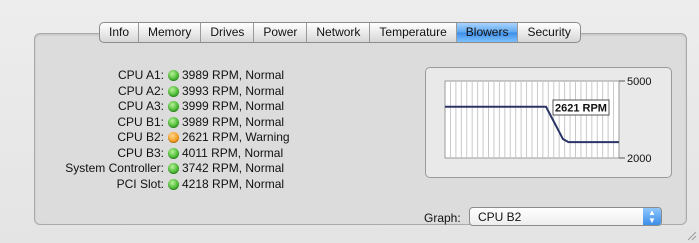  I want to click on graph-selector-label: Graph:, so click(442, 218).